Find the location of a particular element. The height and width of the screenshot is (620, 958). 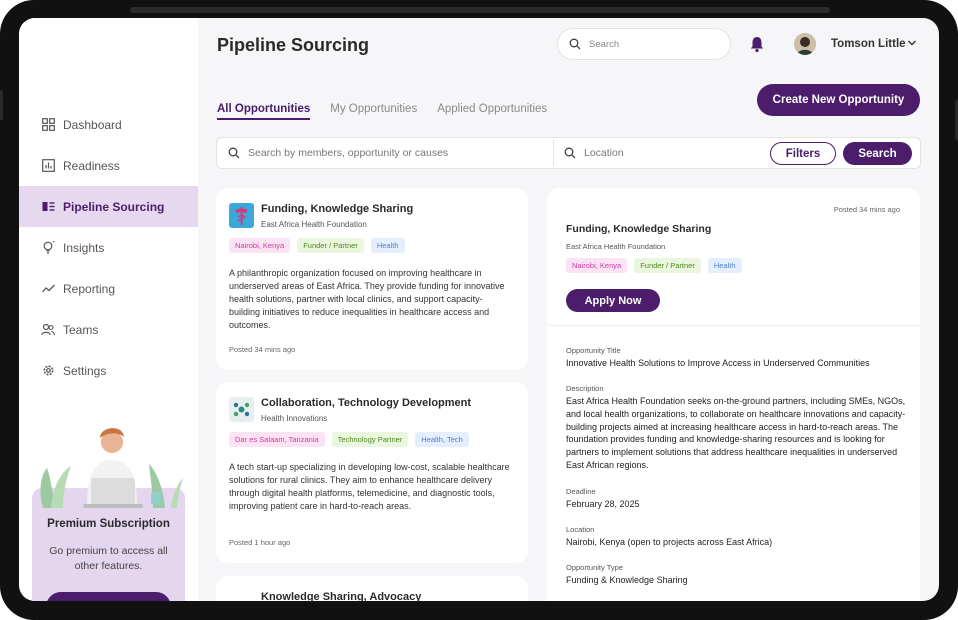

bell-icon is located at coordinates (757, 44).